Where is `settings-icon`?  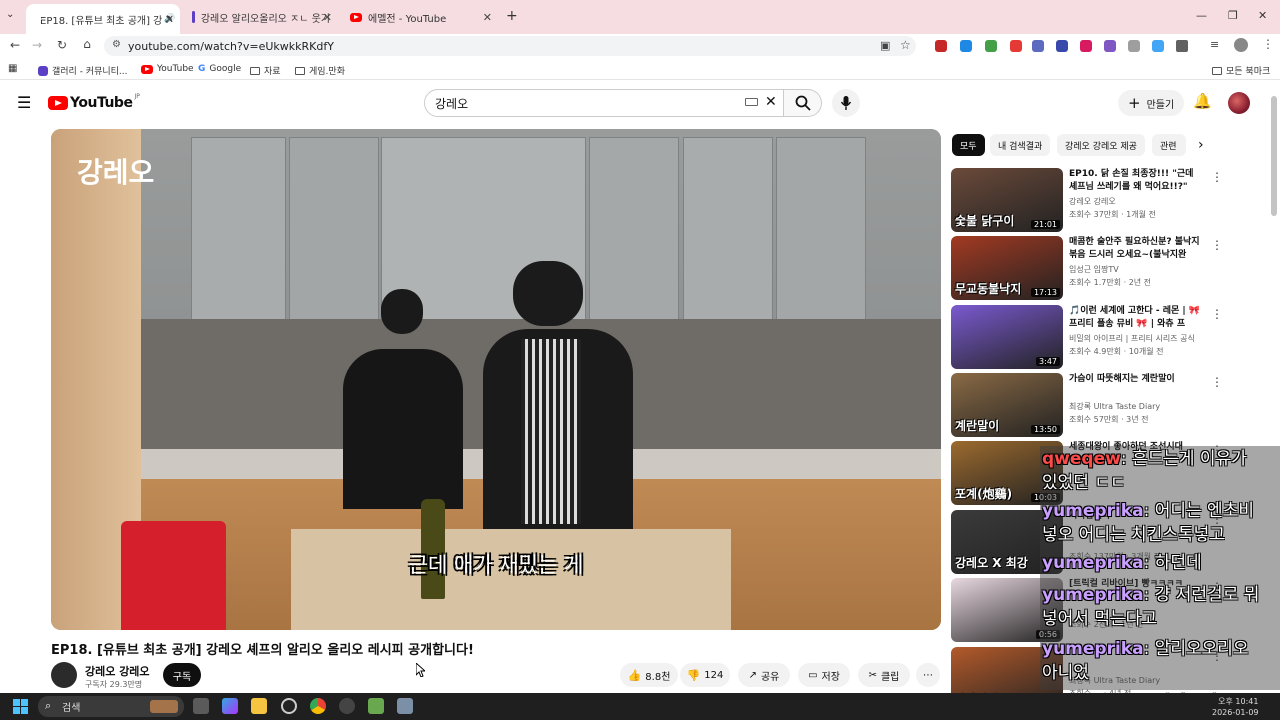
settings-icon is located at coordinates (405, 706).